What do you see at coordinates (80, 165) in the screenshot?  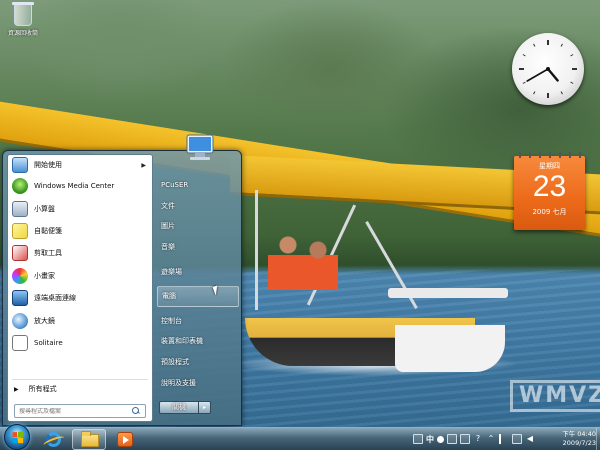 I see `program-item-getting-started: 開始使用 ▶` at bounding box center [80, 165].